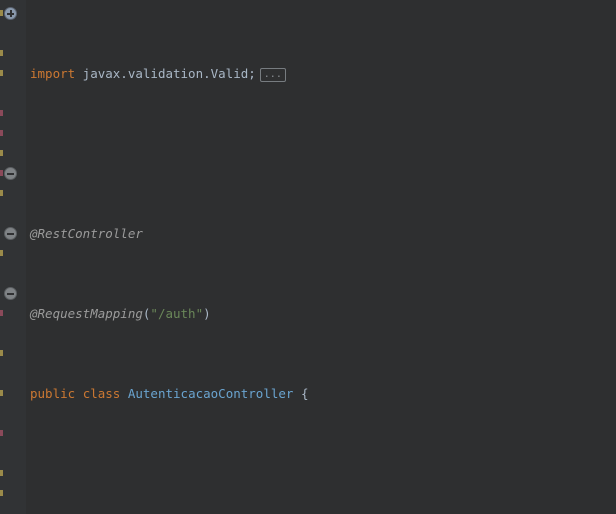 Image resolution: width=616 pixels, height=514 pixels. I want to click on paren-close: ), so click(207, 313).